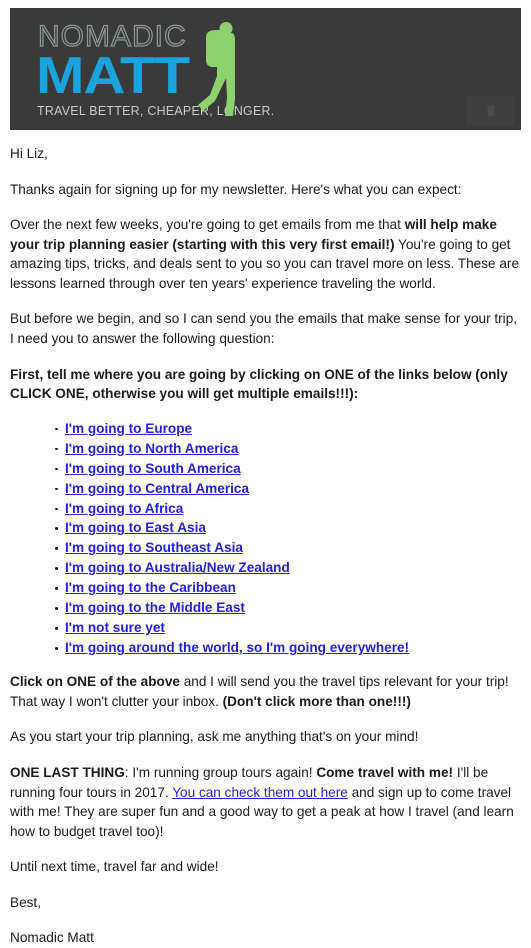 The width and height of the screenshot is (531, 948). Describe the element at coordinates (216, 69) in the screenshot. I see `backpacker-silhouette-icon` at that location.